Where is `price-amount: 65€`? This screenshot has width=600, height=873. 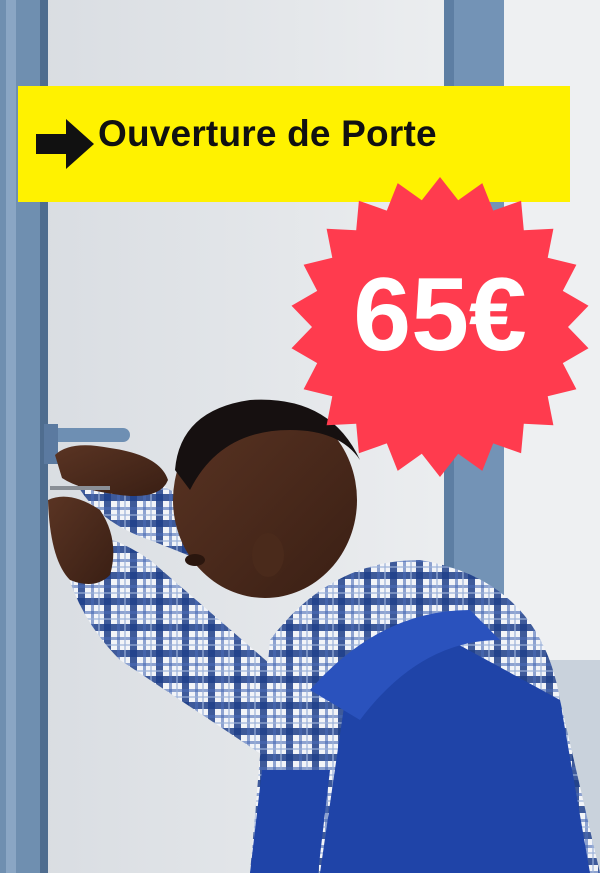
price-amount: 65€ is located at coordinates (440, 315).